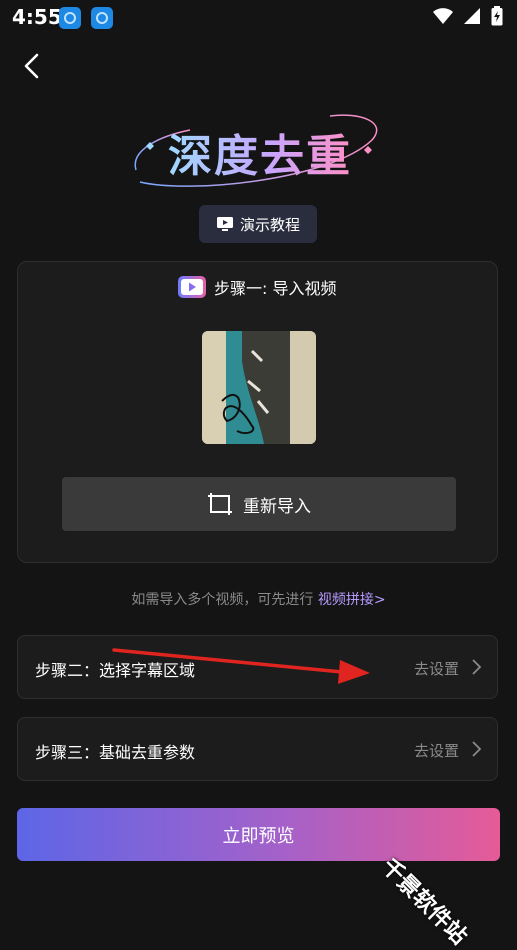 Image resolution: width=517 pixels, height=950 pixels. I want to click on hero-banner: 深度去重, so click(260, 150).